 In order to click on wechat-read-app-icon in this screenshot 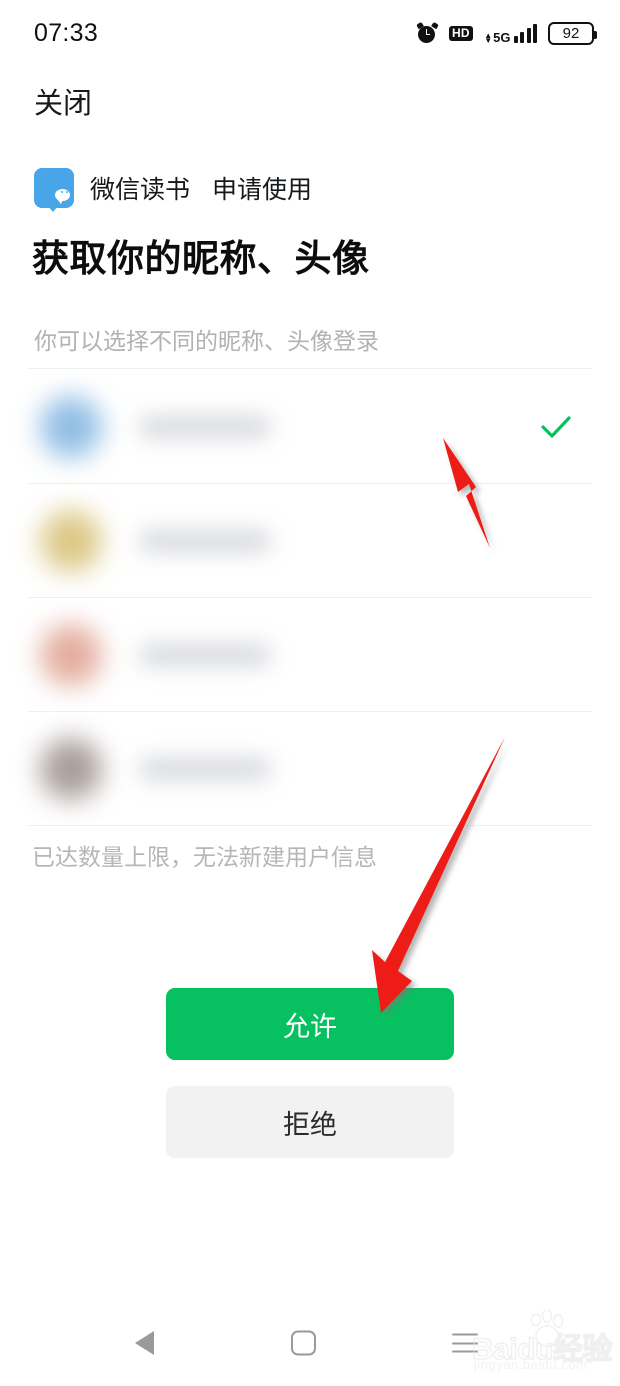, I will do `click(54, 190)`.